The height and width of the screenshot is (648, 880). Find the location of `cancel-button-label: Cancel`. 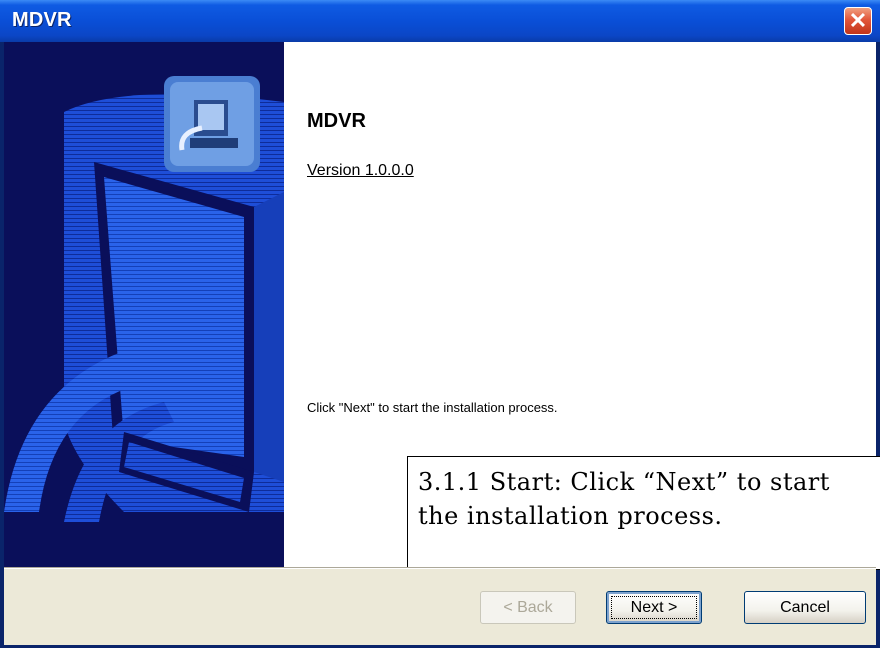

cancel-button-label: Cancel is located at coordinates (805, 607).